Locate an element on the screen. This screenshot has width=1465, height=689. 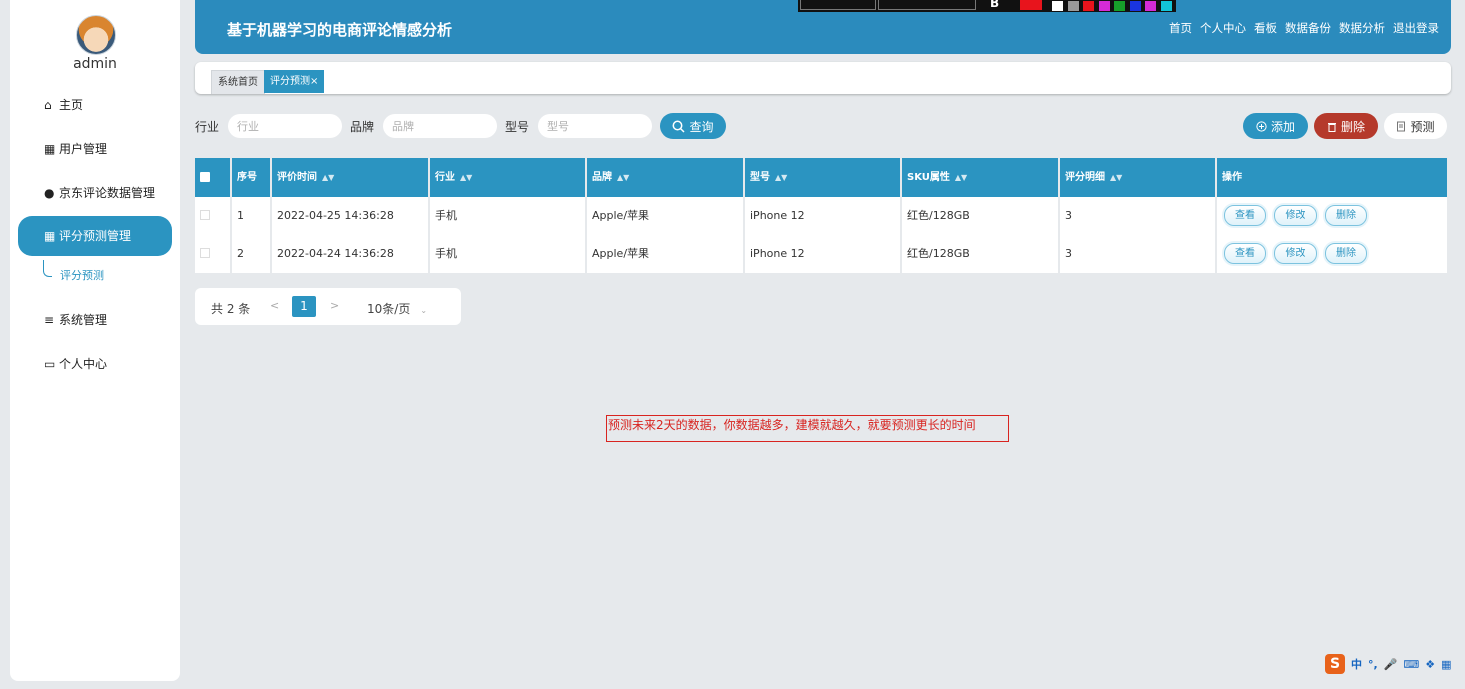
sidebar-item-home: ⌂ 主页 is located at coordinates (95, 105).